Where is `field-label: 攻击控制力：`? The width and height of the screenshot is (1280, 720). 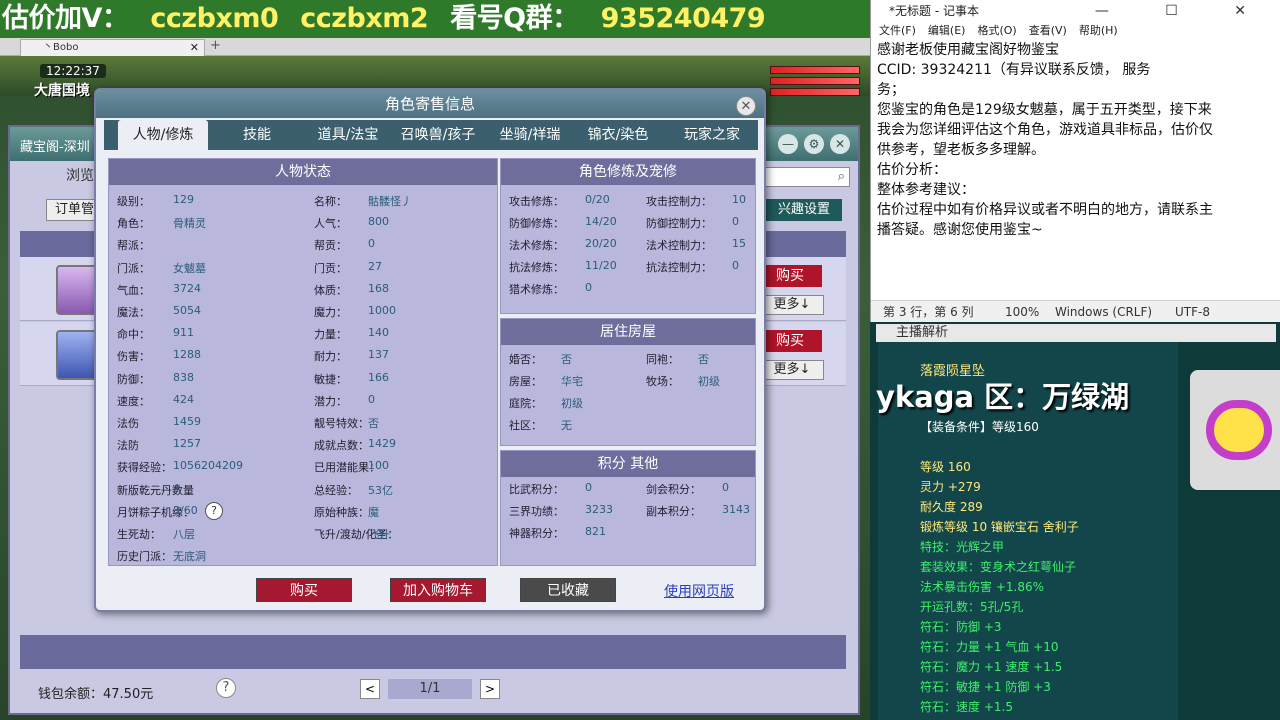 field-label: 攻击控制力： is located at coordinates (679, 201).